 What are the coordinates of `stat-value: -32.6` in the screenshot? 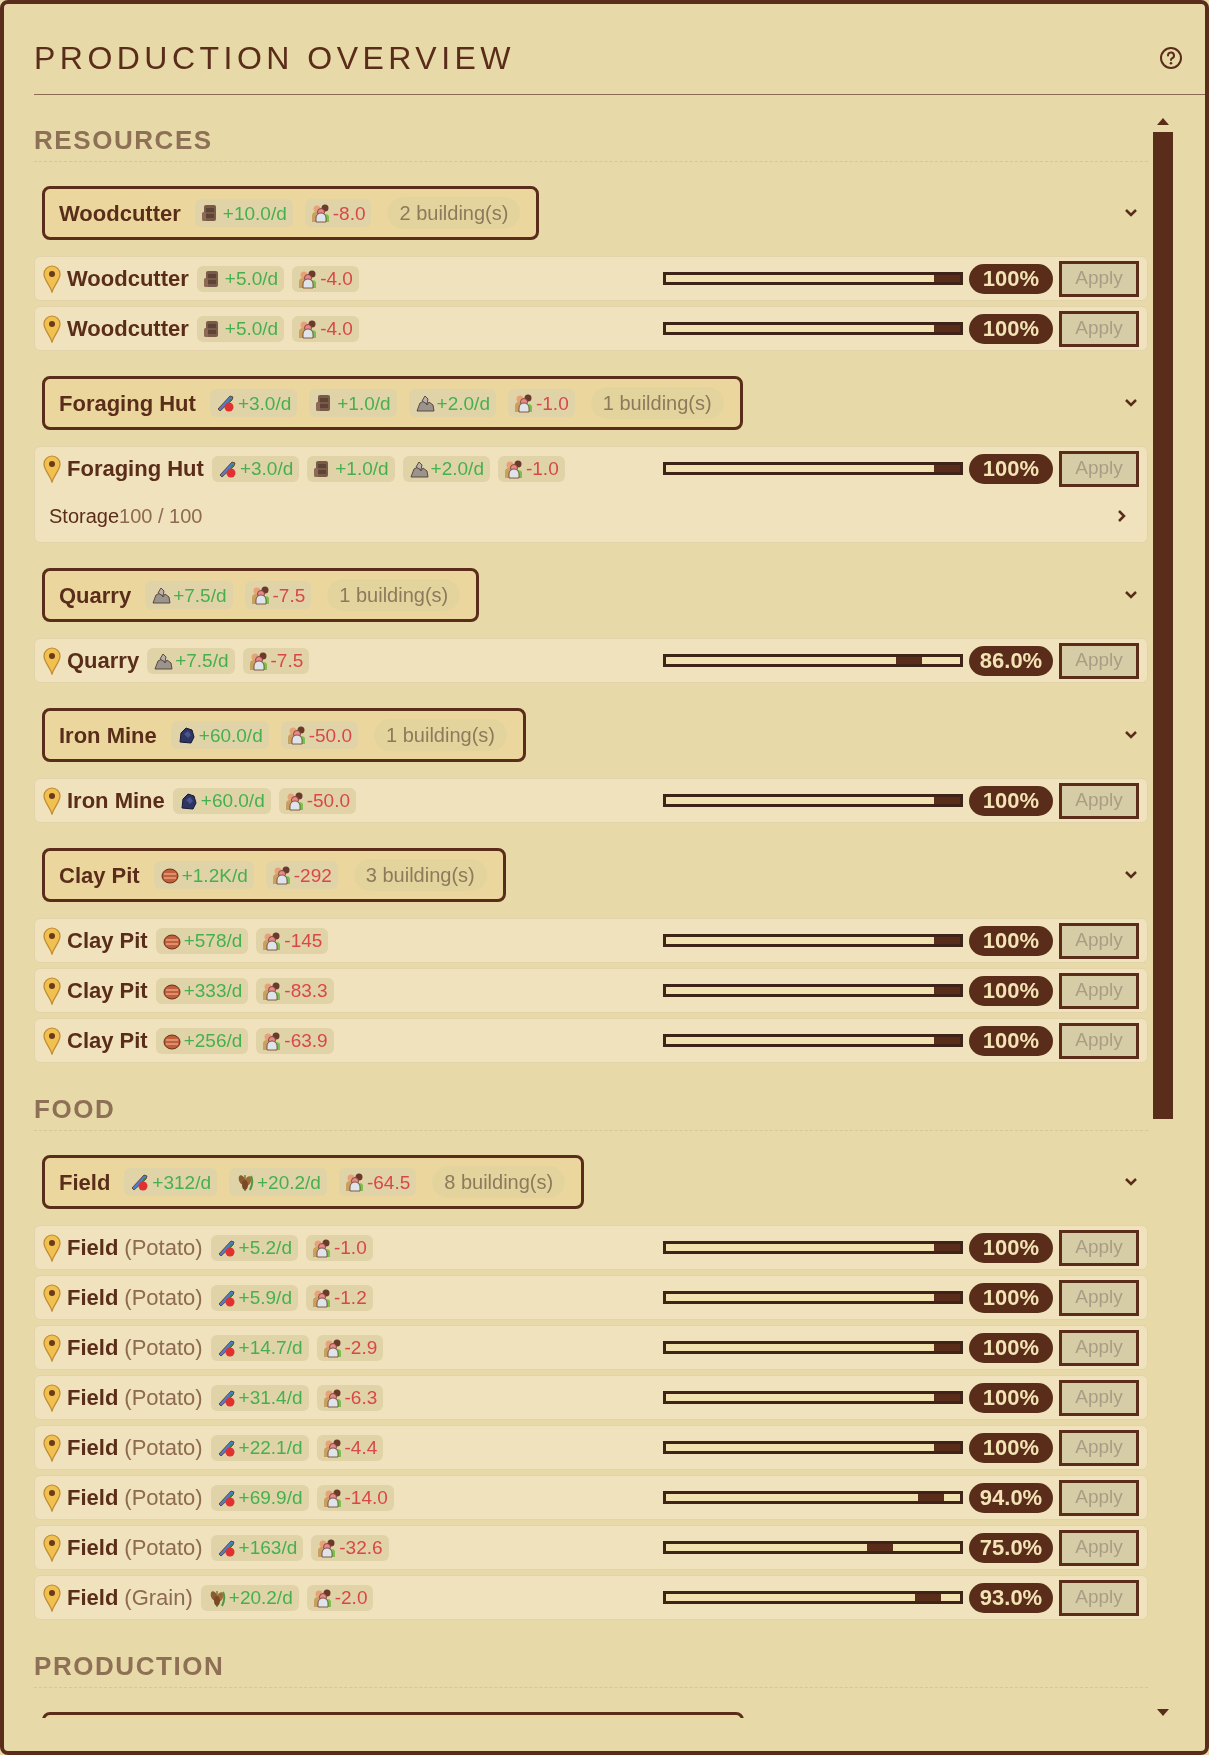 It's located at (361, 1547).